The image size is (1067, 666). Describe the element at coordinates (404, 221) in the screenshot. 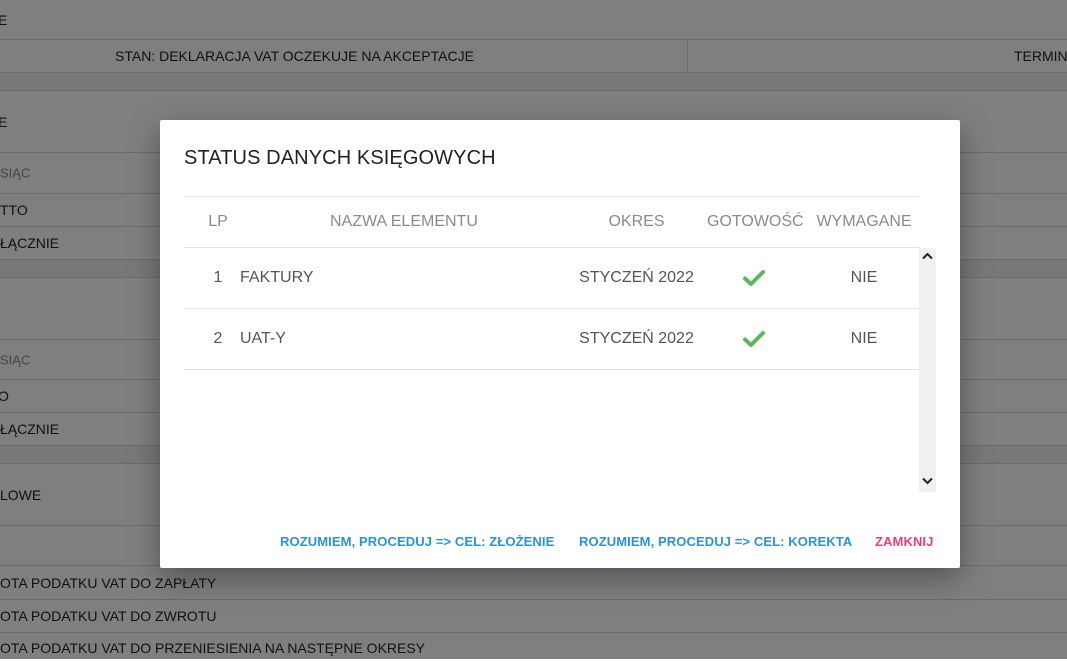

I see `column-header-name: NAZWA ELEMENTU` at that location.